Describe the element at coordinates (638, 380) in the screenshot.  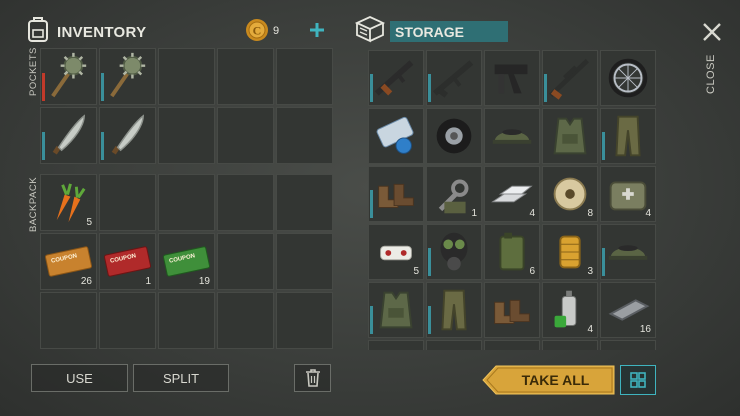
I see `grid-view-button` at that location.